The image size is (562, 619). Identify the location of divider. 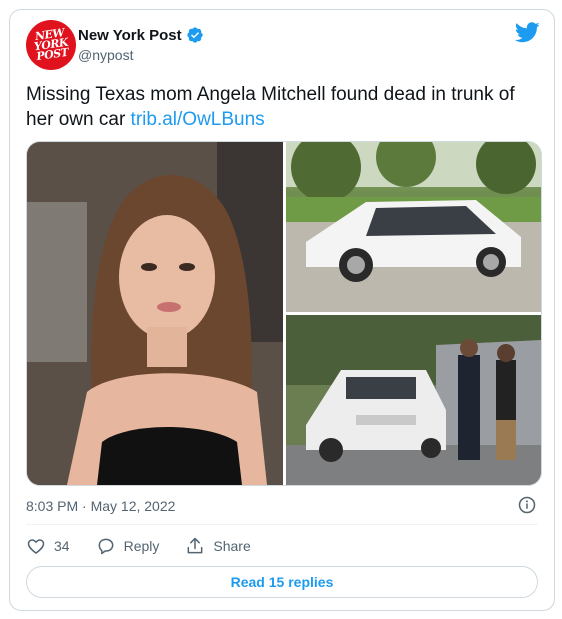
(282, 524).